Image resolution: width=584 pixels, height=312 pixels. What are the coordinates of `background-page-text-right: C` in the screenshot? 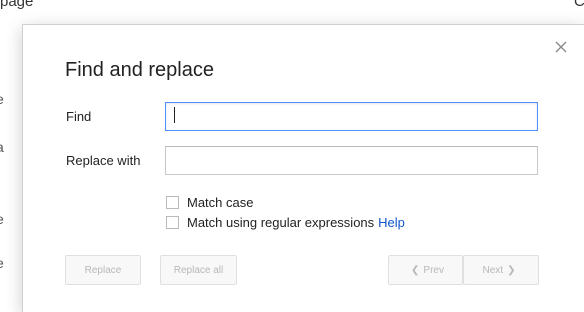 It's located at (579, 5).